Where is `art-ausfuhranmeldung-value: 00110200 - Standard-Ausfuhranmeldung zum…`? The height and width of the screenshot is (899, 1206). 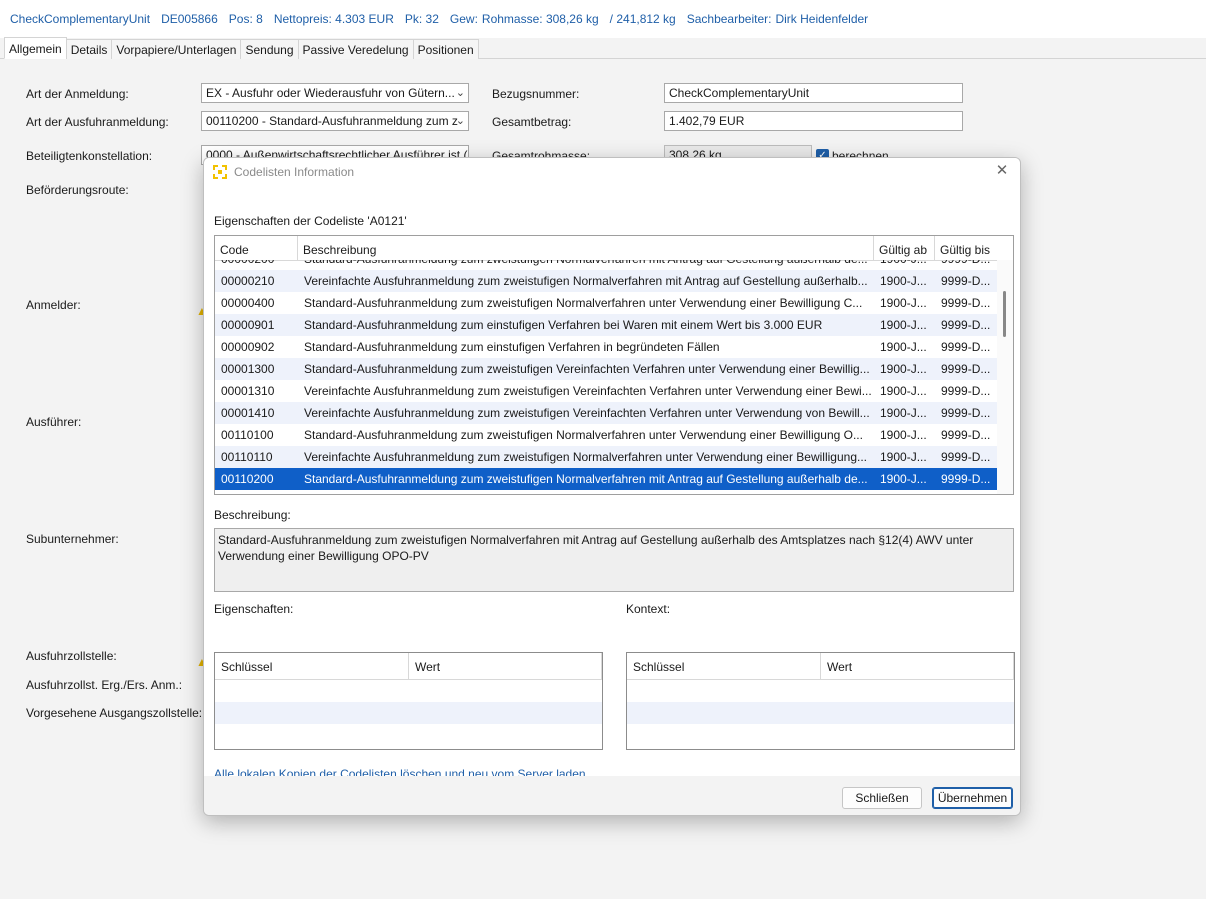
art-ausfuhranmeldung-value: 00110200 - Standard-Ausfuhranmeldung zum… is located at coordinates (332, 121).